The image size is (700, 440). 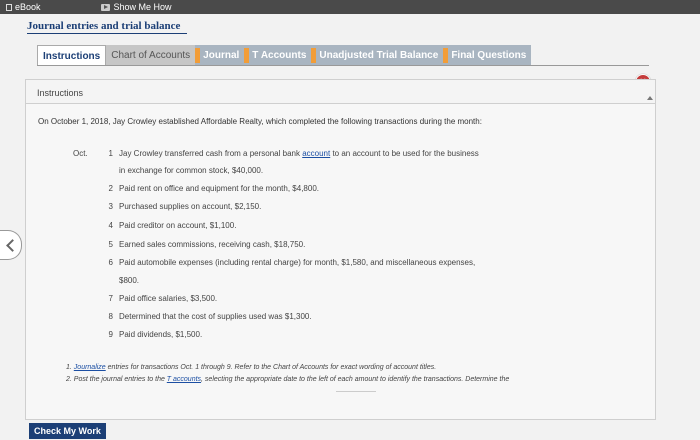 I want to click on transaction-text: $800., so click(x=129, y=280).